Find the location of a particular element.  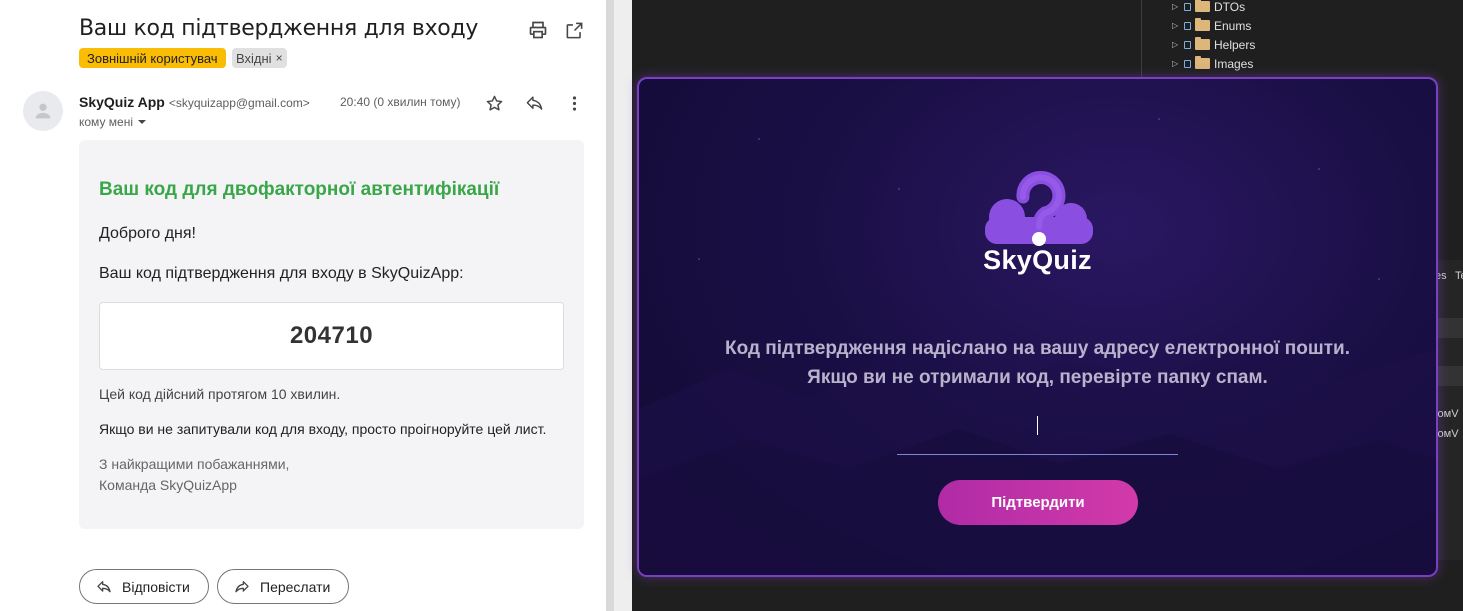

label-inbox-text: Вхідні is located at coordinates (254, 58).